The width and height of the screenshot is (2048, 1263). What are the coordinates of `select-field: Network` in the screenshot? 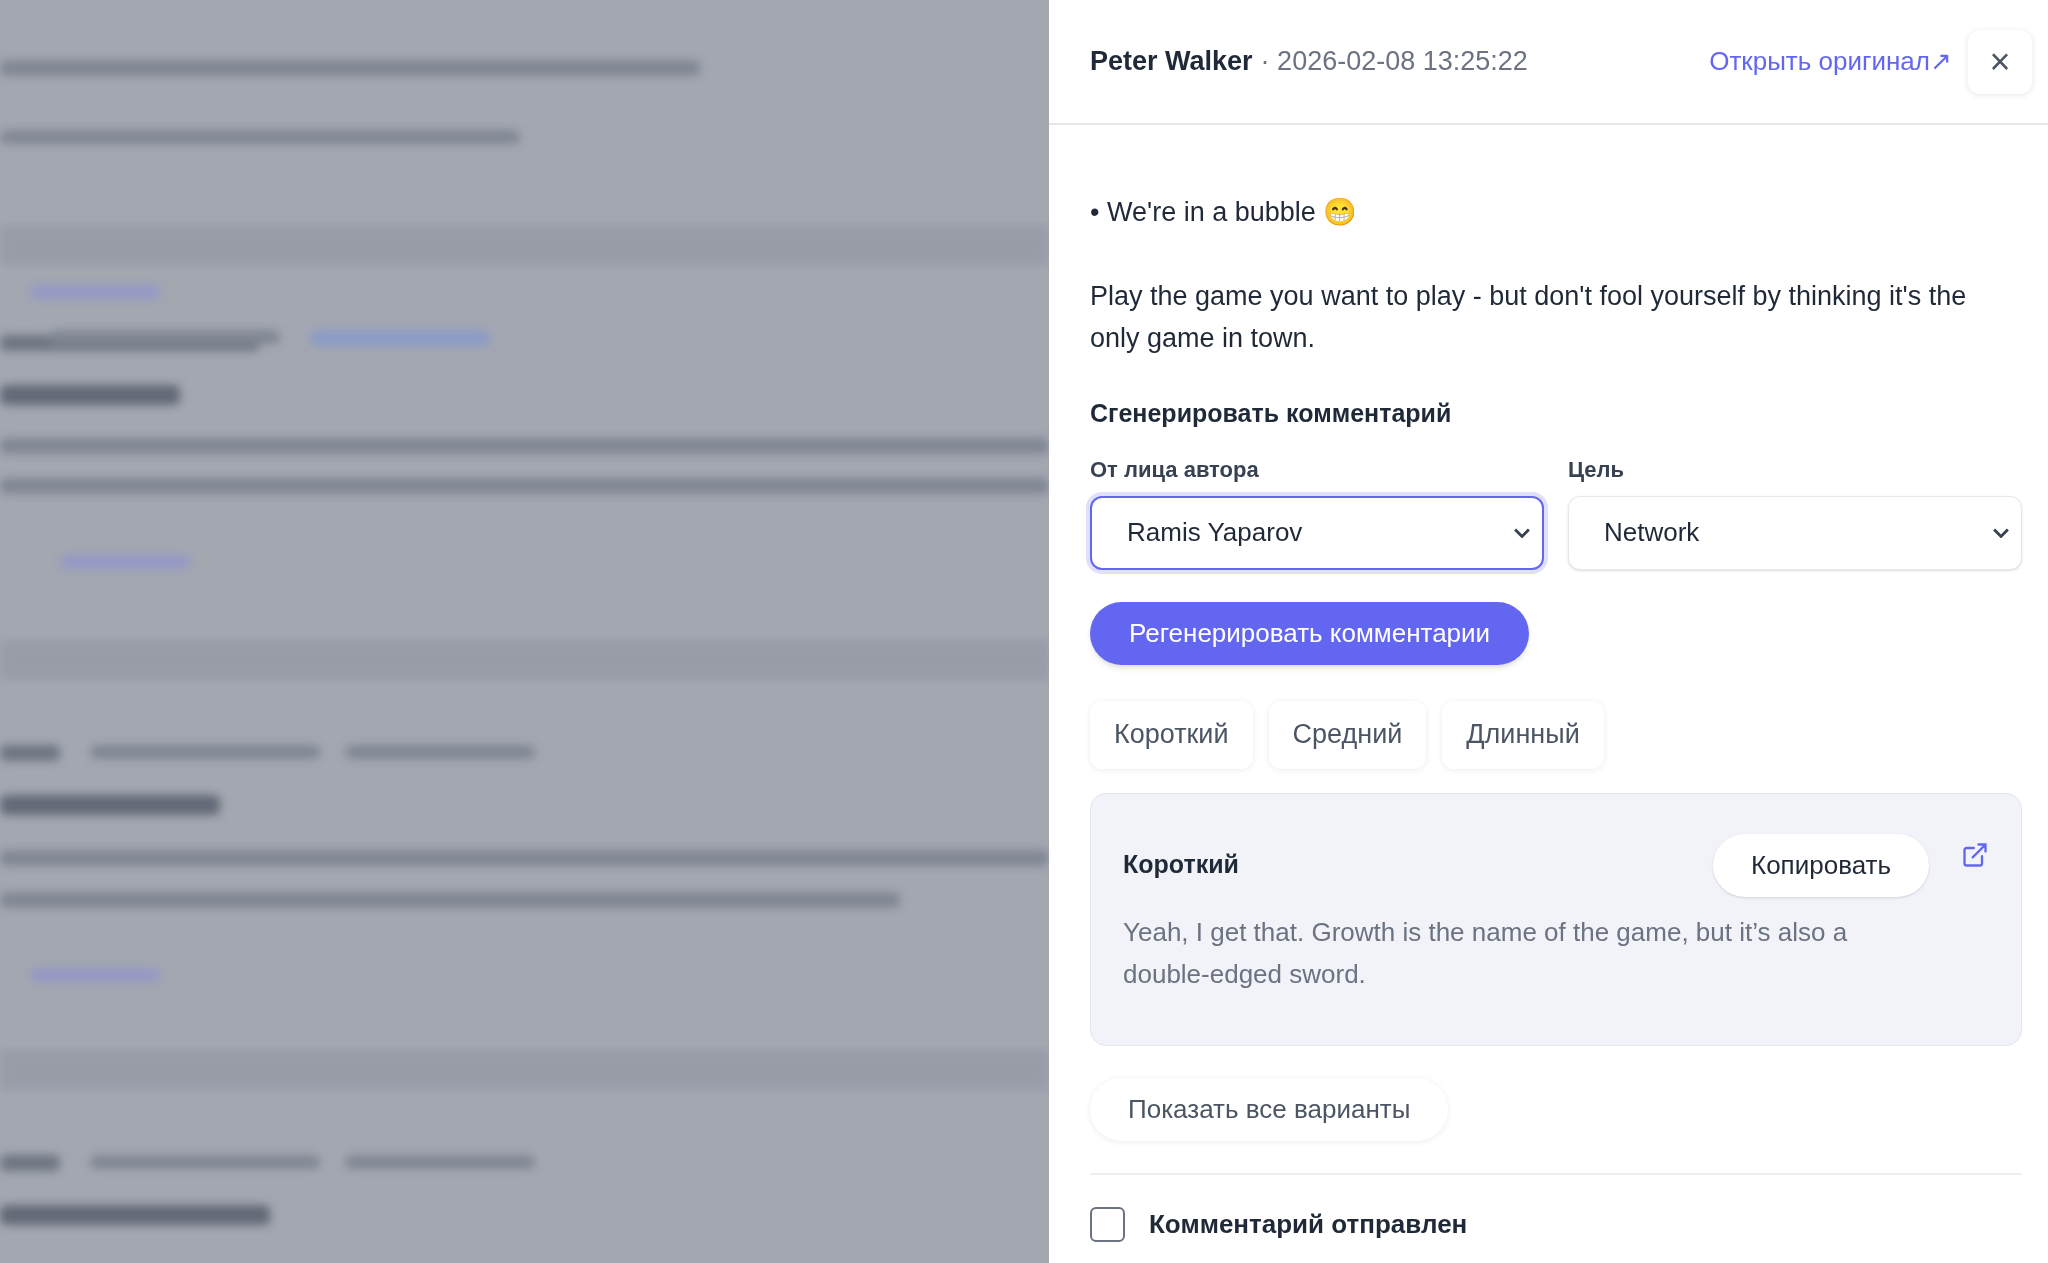 It's located at (1795, 532).